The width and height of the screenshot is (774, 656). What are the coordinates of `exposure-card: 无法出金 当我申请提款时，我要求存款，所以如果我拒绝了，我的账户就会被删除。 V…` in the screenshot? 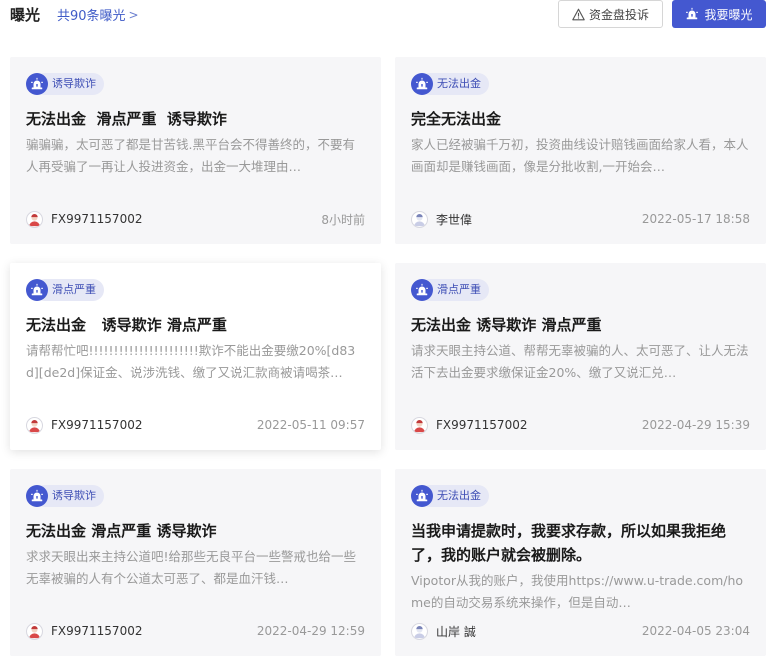 It's located at (580, 562).